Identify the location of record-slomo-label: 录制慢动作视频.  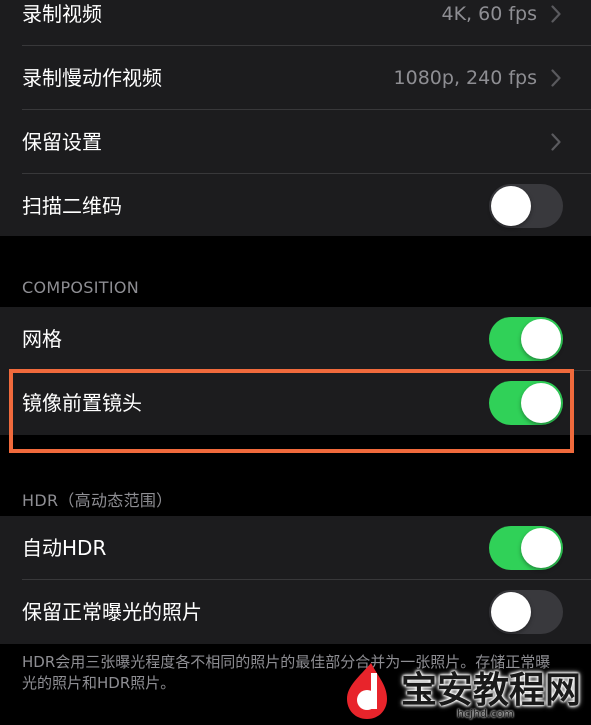
(92, 78).